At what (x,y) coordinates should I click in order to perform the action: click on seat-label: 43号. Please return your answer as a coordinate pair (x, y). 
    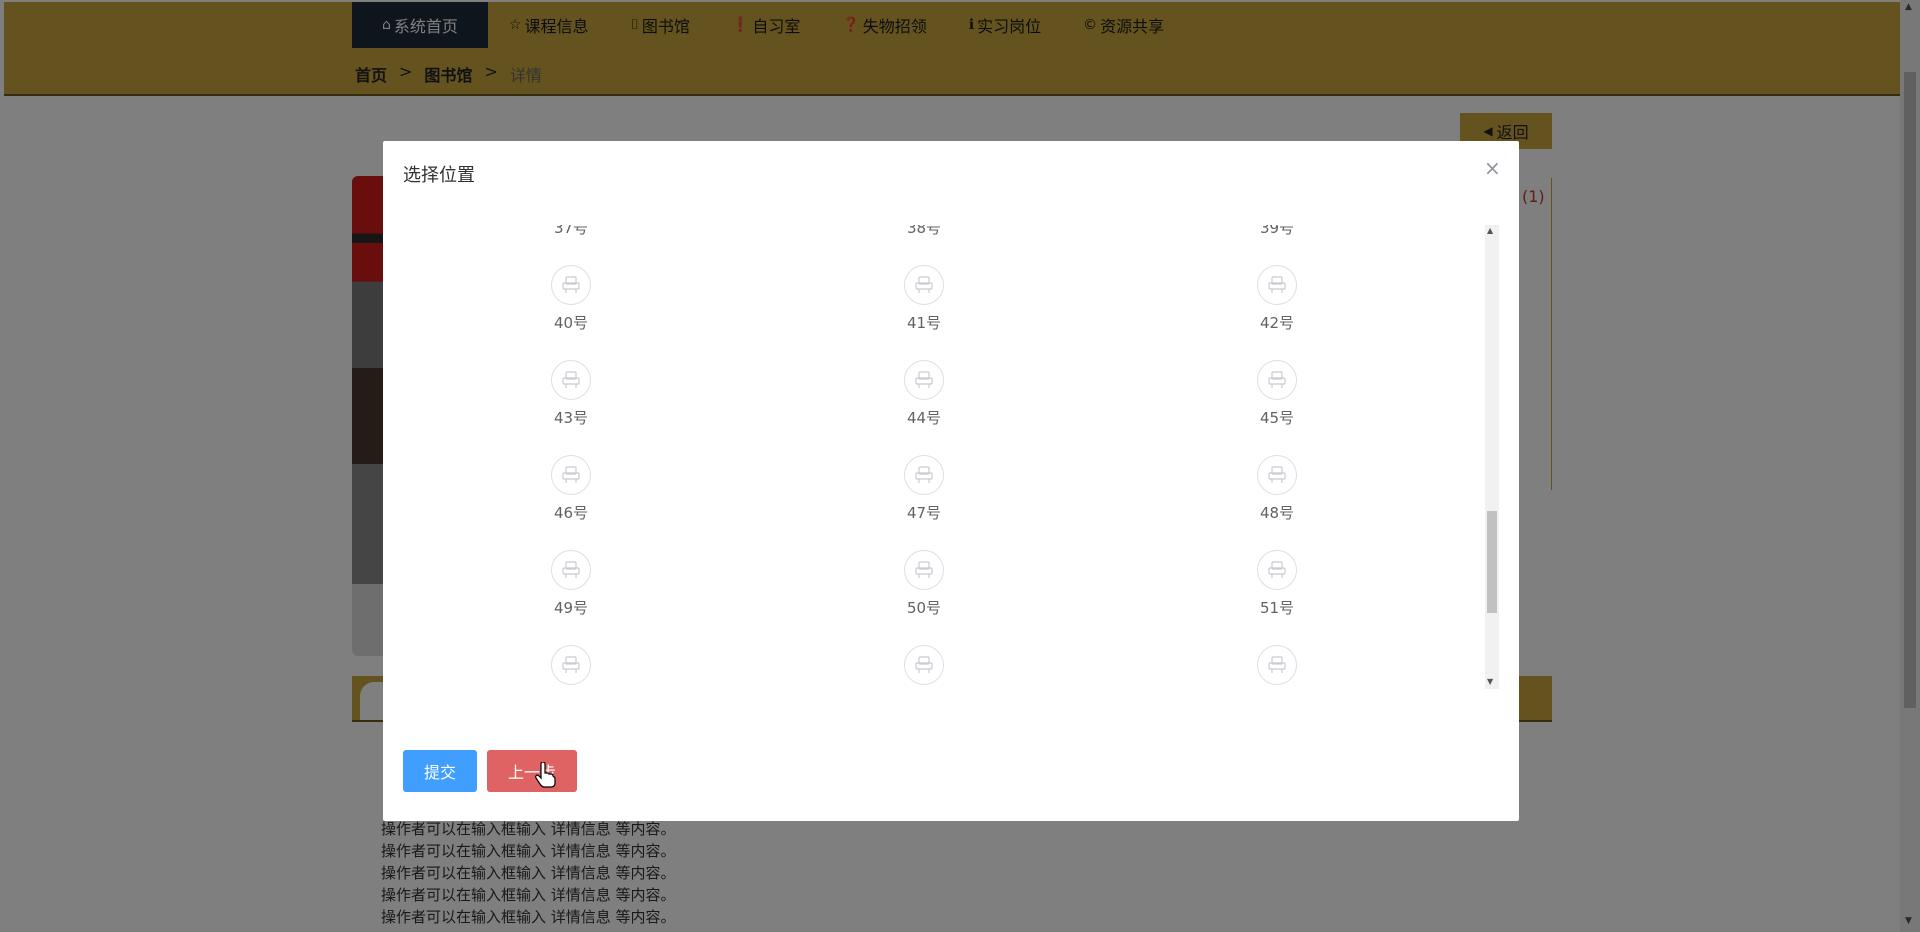
    Looking at the image, I should click on (571, 418).